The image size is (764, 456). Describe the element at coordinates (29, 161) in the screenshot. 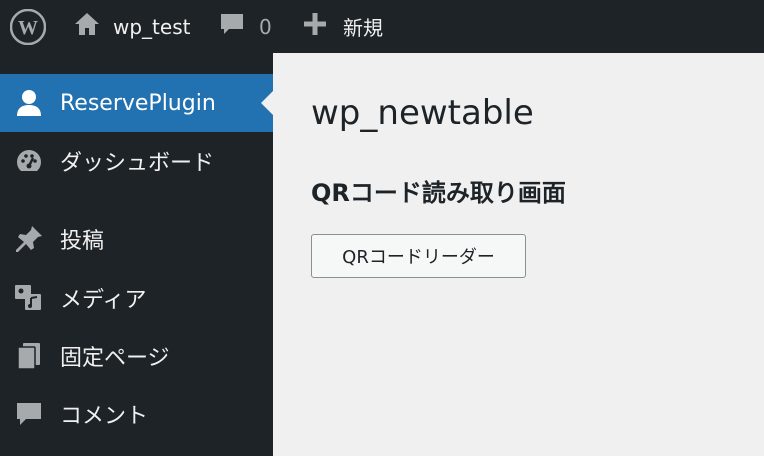

I see `dashboard-gauge-icon` at that location.